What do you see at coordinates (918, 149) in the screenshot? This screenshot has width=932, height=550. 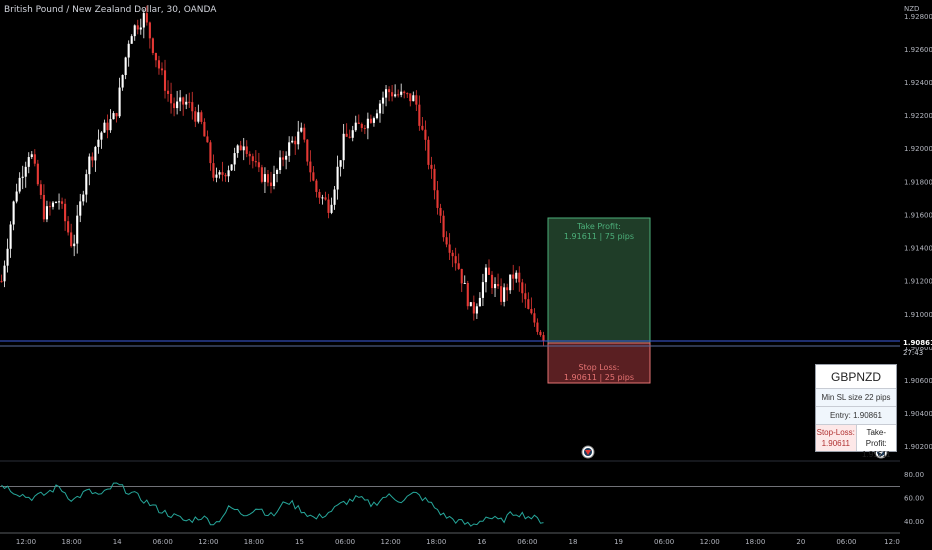 I see `price-tick-label: 1.92000` at bounding box center [918, 149].